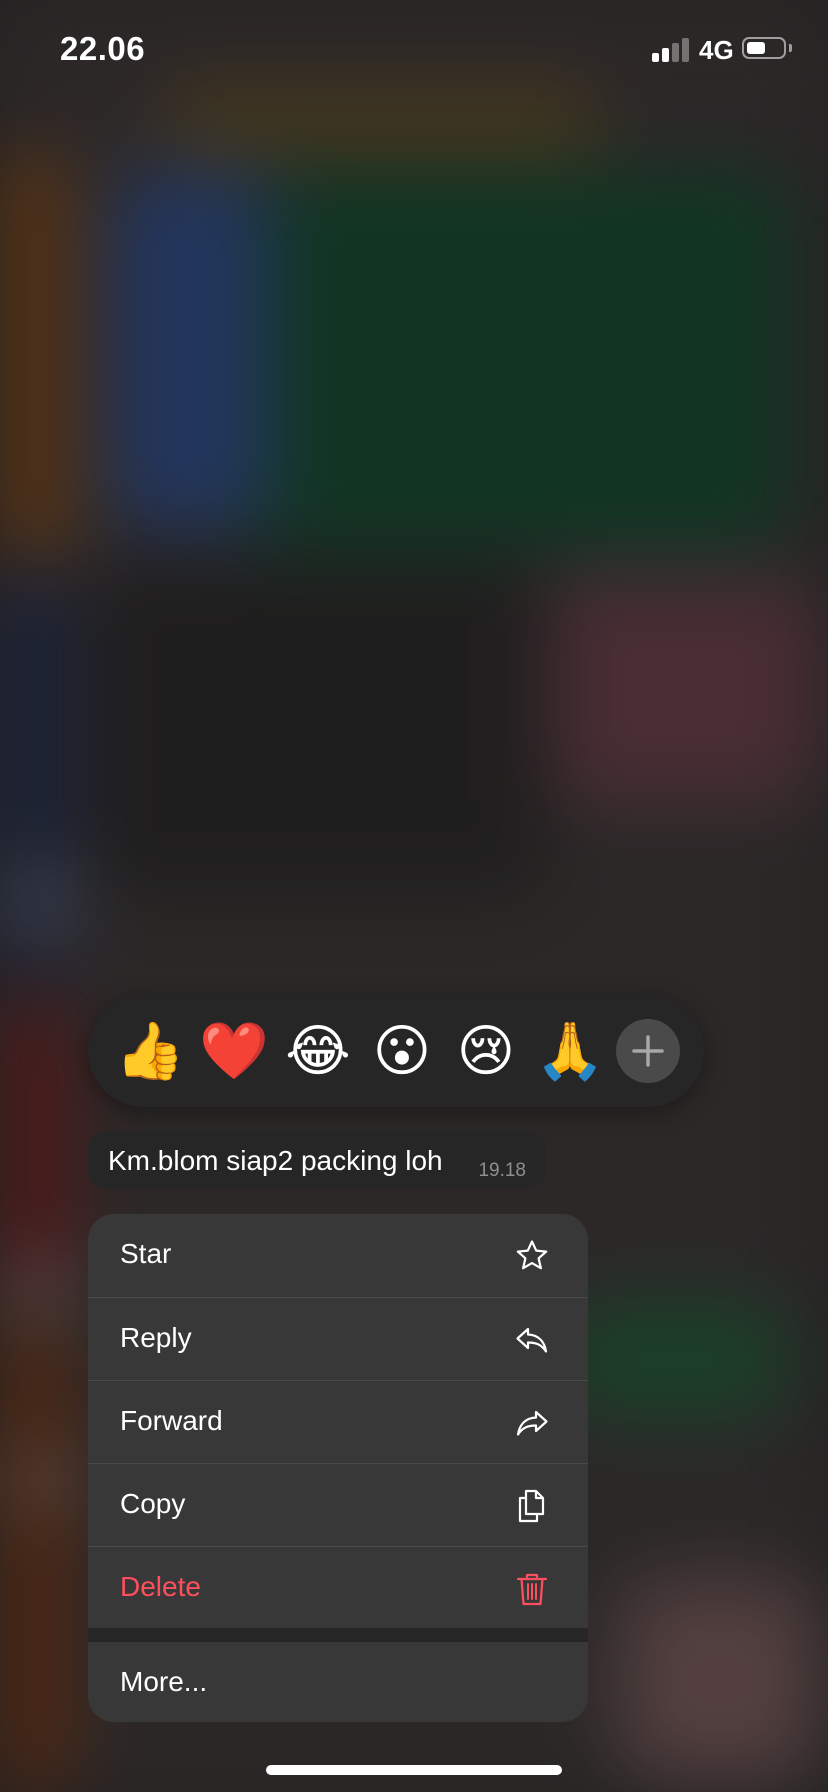 The image size is (828, 1792). I want to click on reply-icon, so click(532, 1340).